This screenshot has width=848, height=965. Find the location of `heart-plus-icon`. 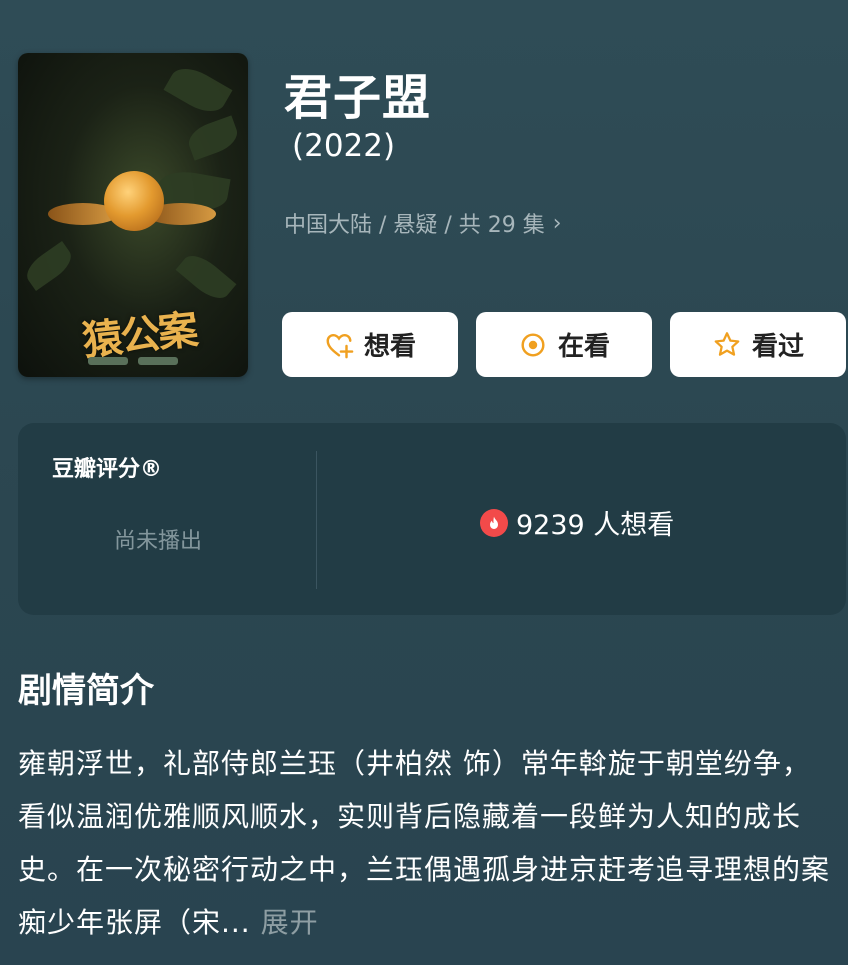

heart-plus-icon is located at coordinates (340, 345).